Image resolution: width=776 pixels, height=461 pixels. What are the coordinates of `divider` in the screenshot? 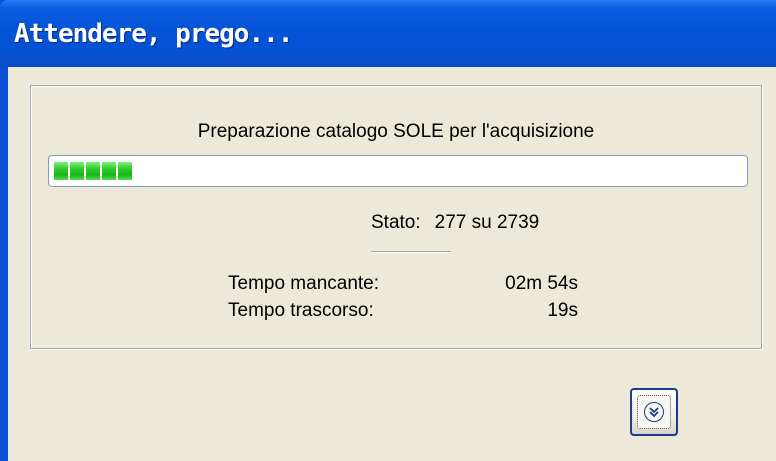 It's located at (411, 251).